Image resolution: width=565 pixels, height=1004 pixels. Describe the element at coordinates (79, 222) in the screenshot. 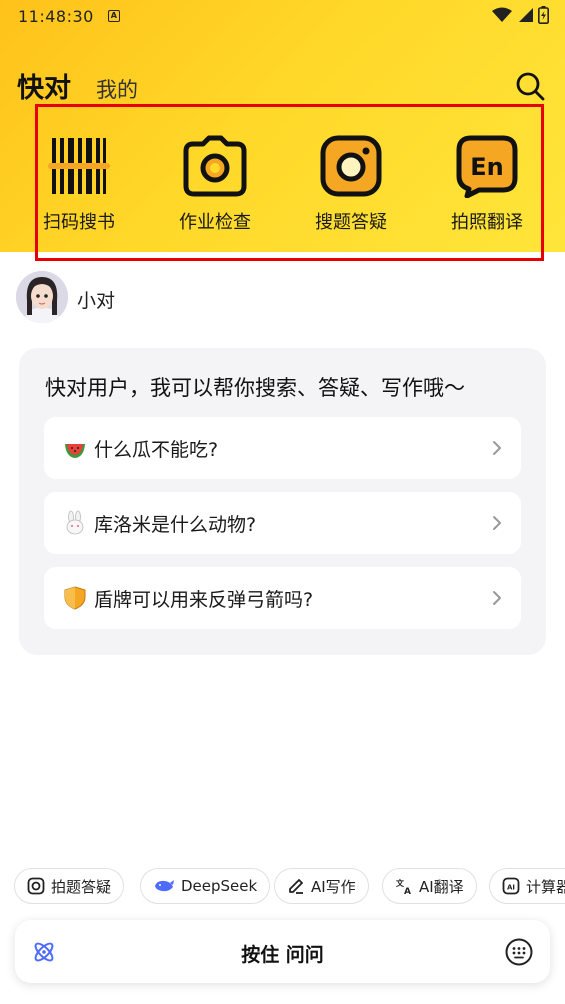

I see `tool-label: 扫码搜书` at that location.